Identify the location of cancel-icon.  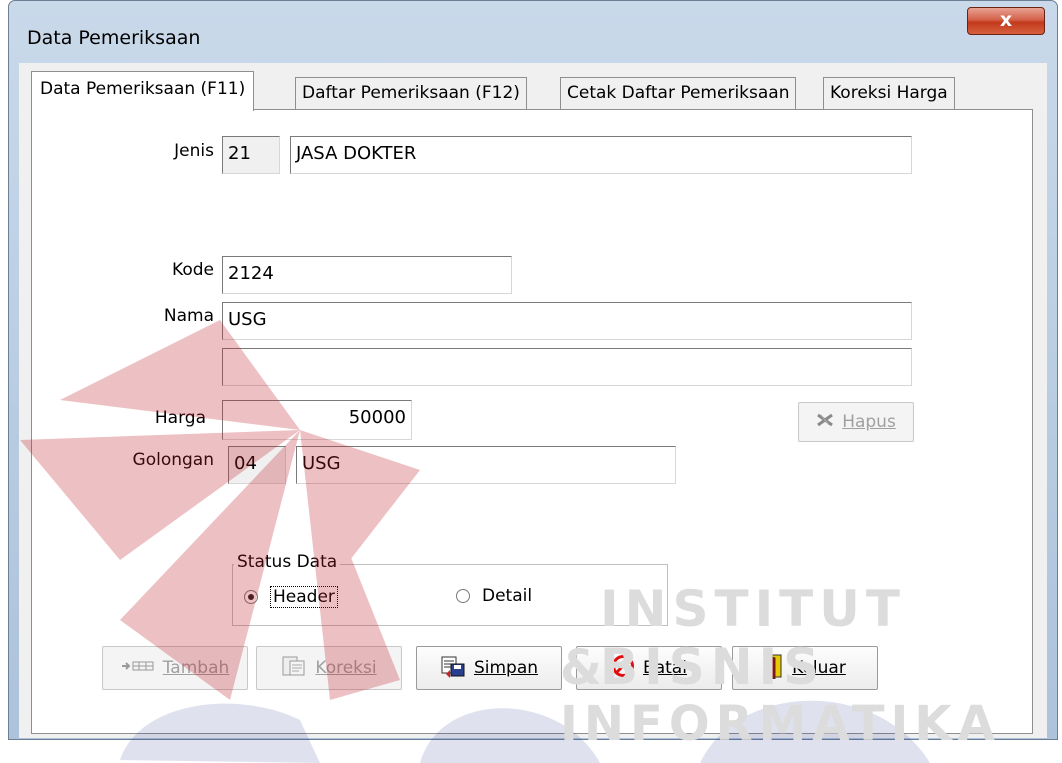
(623, 668).